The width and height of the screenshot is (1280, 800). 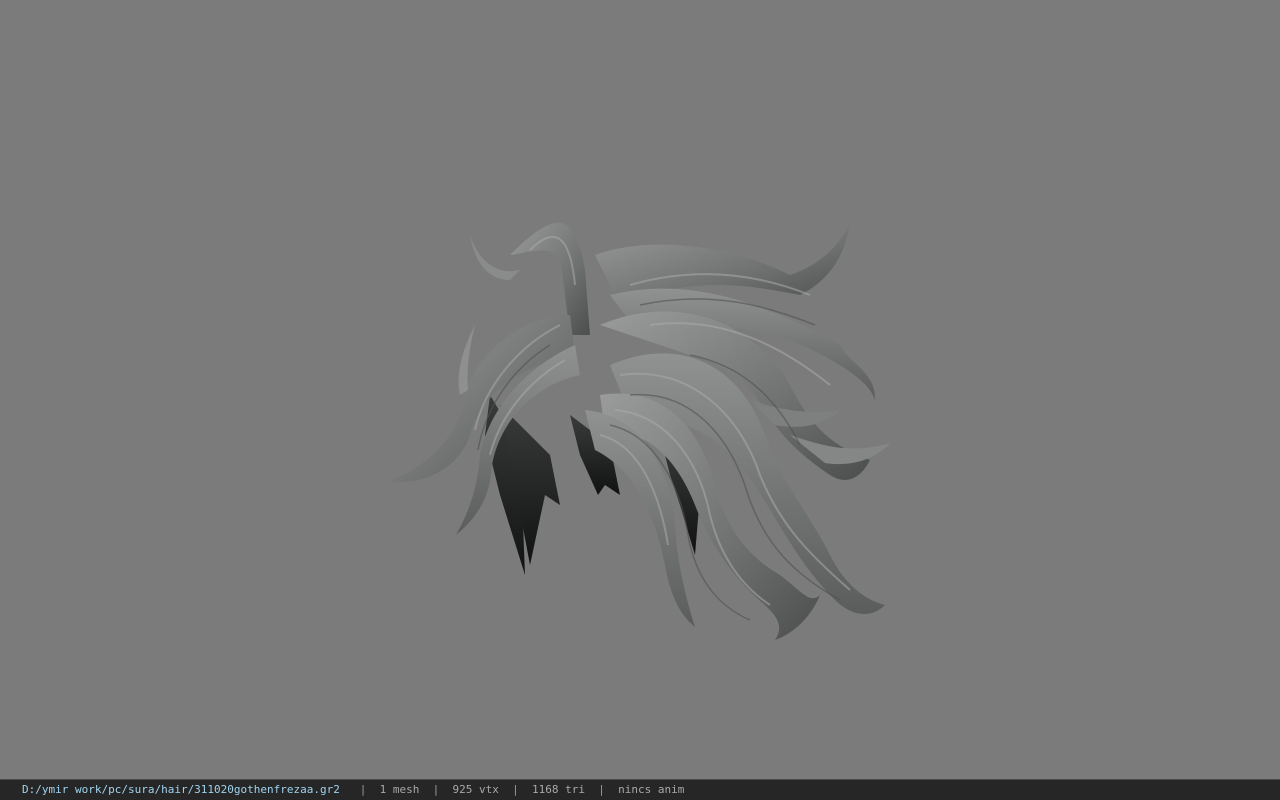 I want to click on vertex-count: 925 vtx, so click(x=475, y=789).